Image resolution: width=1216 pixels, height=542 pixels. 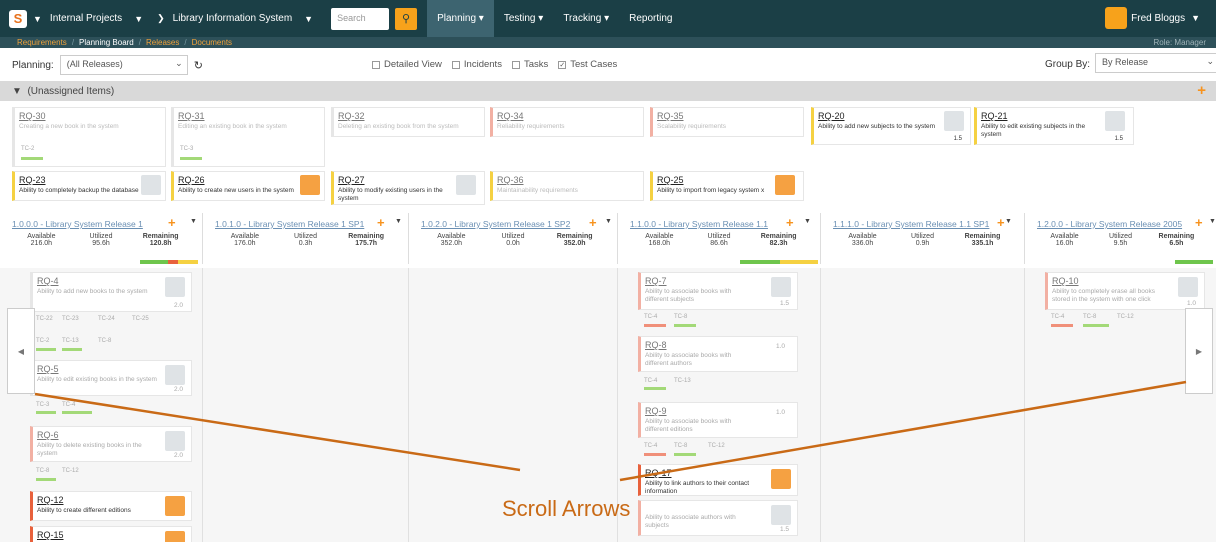 I want to click on scroll-arrows-annotation: Scroll Arrows, so click(x=566, y=508).